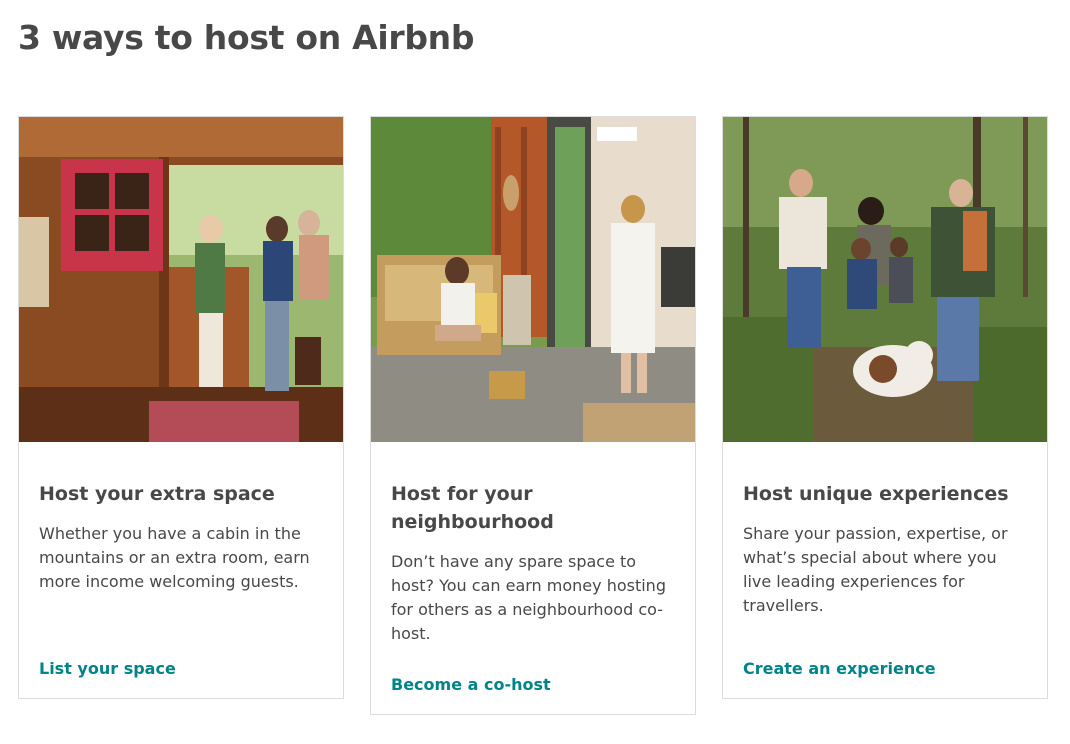 The width and height of the screenshot is (1070, 744). I want to click on forest-hike-photo, so click(885, 279).